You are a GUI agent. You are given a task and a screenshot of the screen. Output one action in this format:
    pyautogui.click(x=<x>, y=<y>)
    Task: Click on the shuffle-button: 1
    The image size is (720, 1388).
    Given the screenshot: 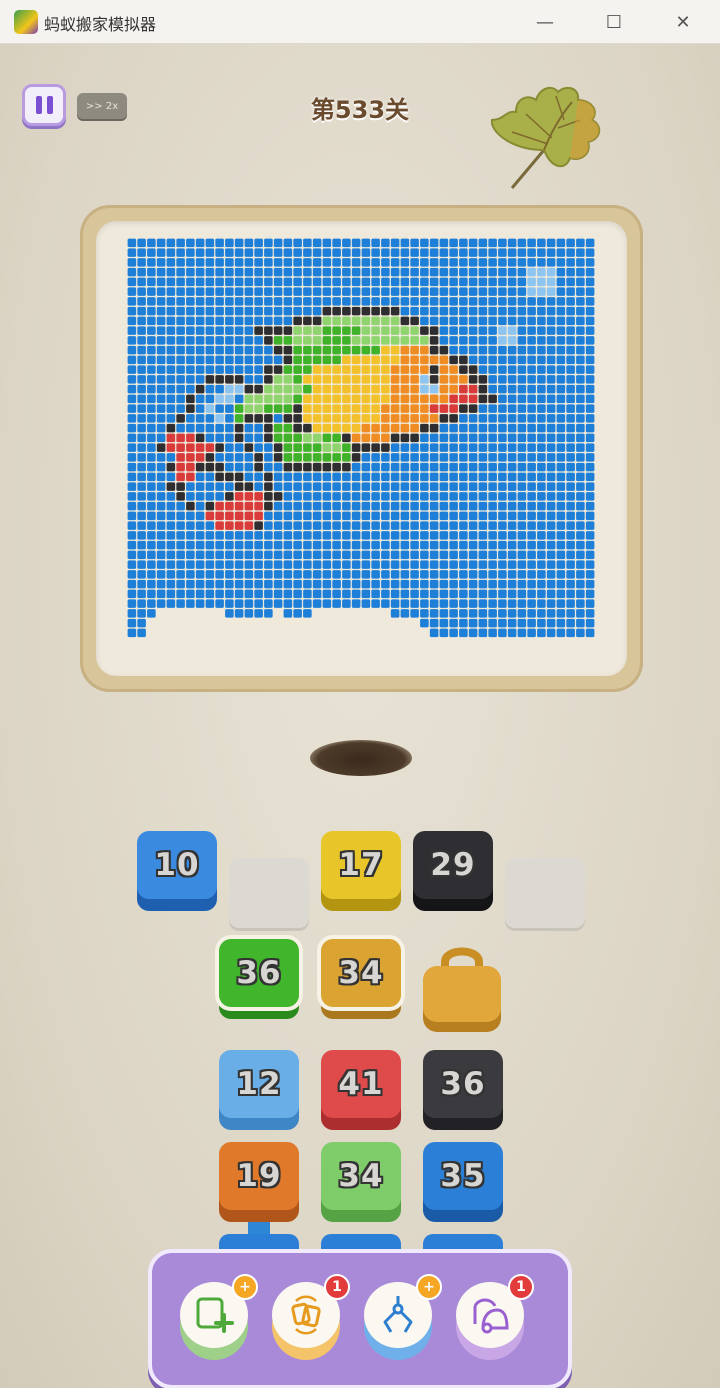 What is the action you would take?
    pyautogui.click(x=310, y=1317)
    